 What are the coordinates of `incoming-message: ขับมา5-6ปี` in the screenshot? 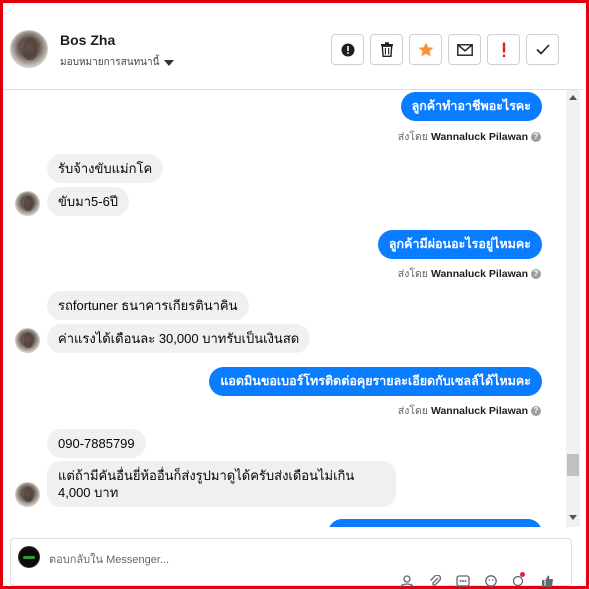 It's located at (88, 201).